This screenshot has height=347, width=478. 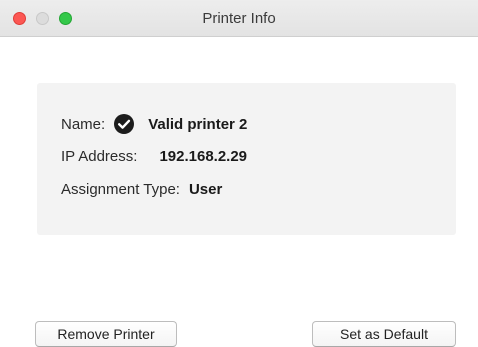 I want to click on title-bar: Printer Info, so click(x=239, y=18).